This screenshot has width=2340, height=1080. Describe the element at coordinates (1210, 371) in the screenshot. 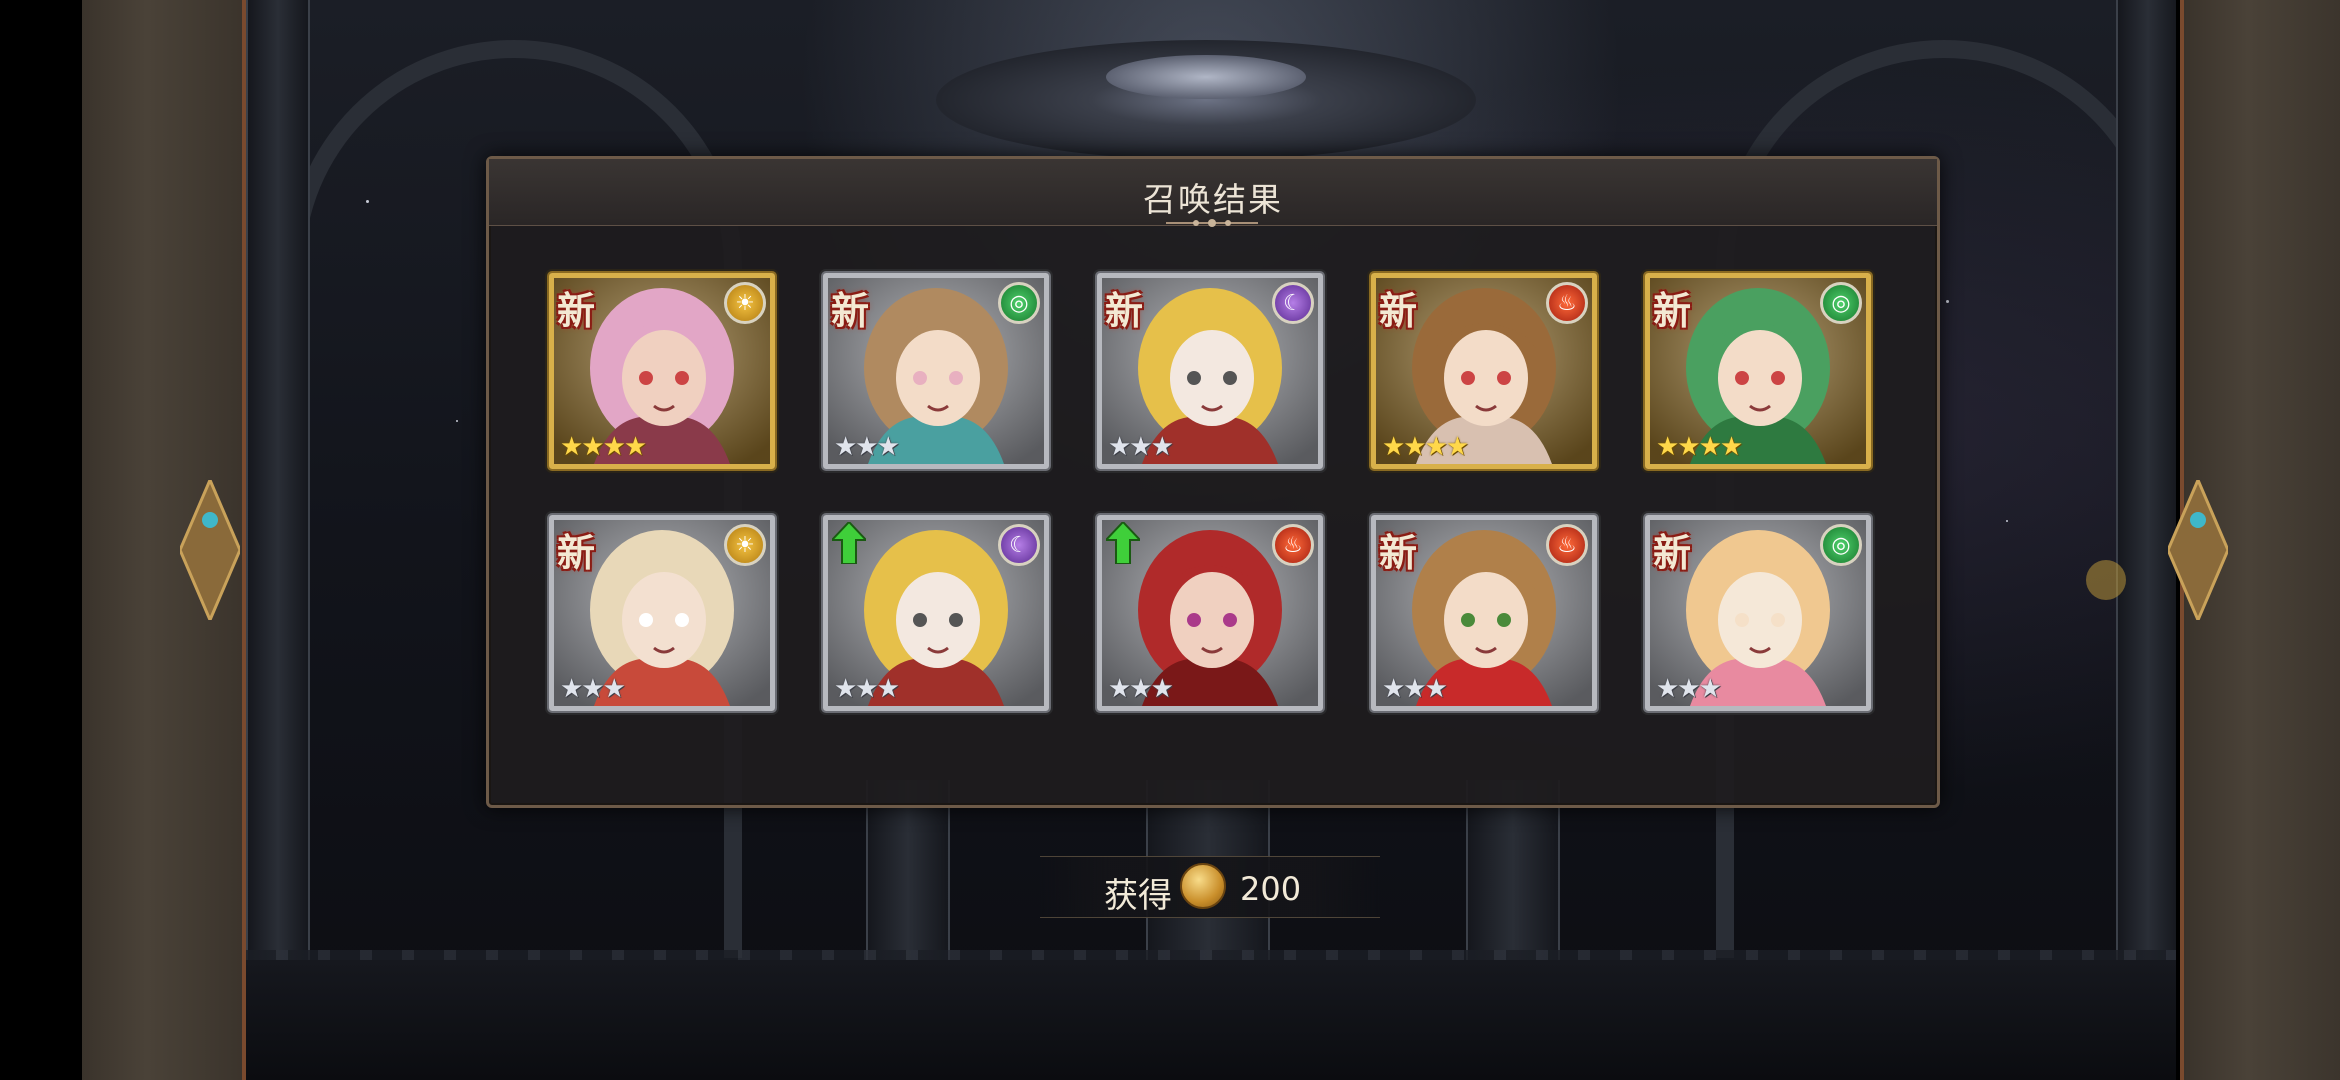

I see `summon-card: 新 ☾ ★★★` at that location.